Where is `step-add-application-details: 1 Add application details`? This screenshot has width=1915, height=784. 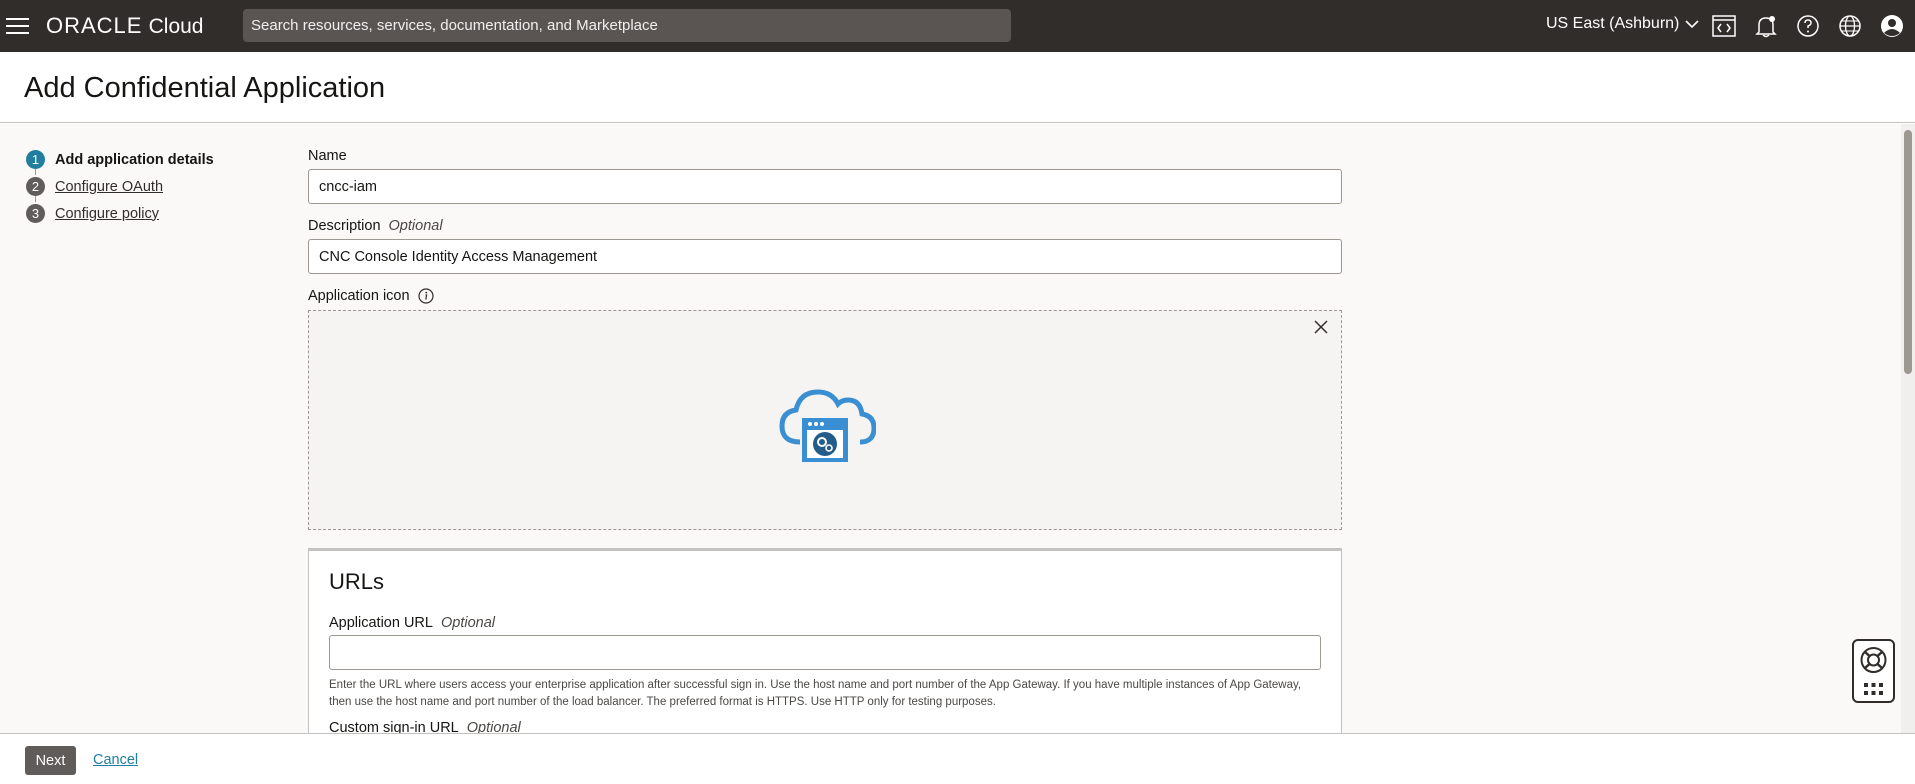 step-add-application-details: 1 Add application details is located at coordinates (120, 159).